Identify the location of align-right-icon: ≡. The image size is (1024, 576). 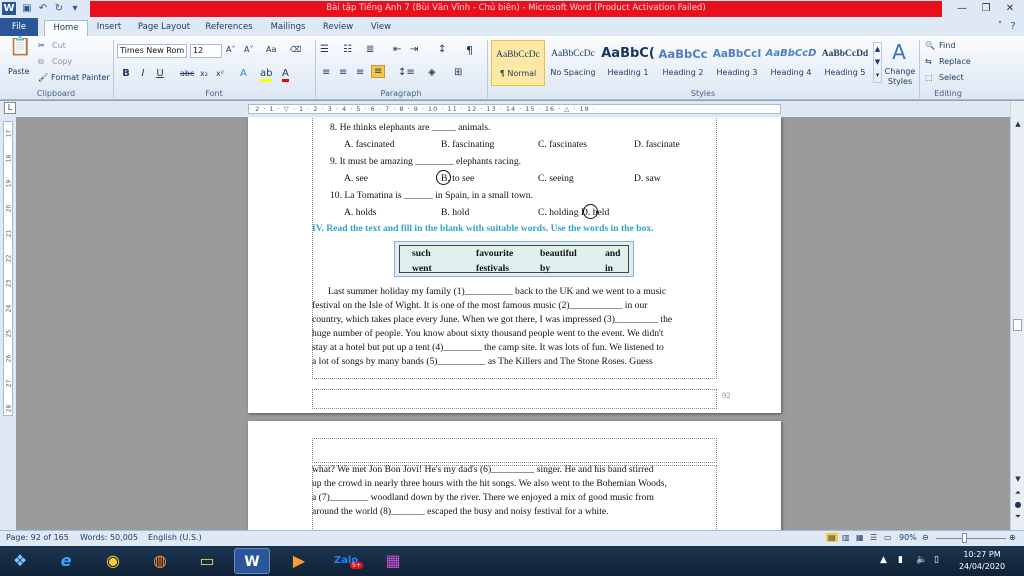
(360, 72).